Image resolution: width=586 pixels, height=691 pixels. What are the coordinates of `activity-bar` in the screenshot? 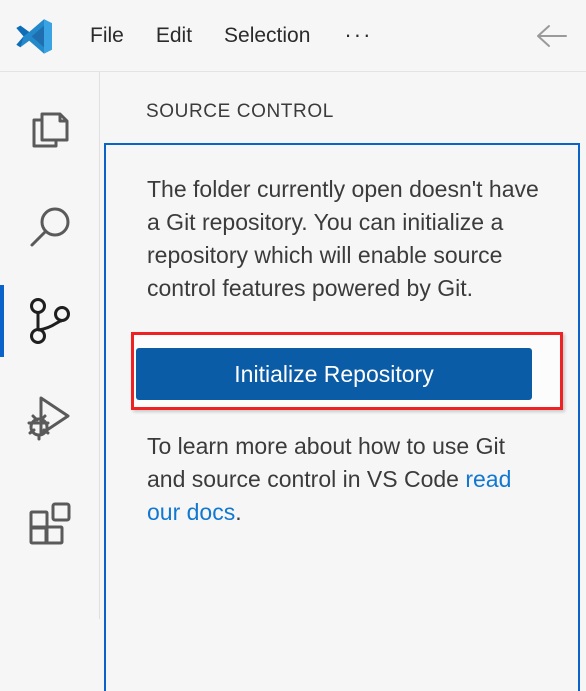 It's located at (50, 345).